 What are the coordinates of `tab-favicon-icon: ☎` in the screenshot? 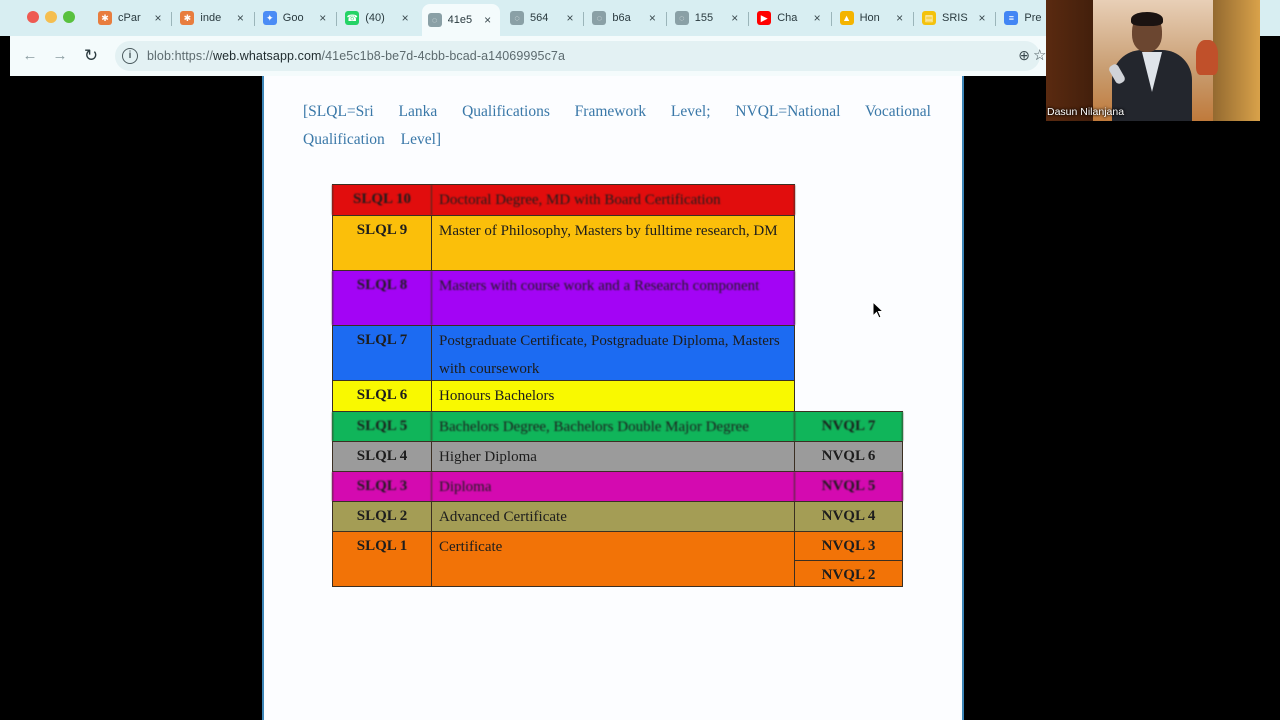 It's located at (352, 18).